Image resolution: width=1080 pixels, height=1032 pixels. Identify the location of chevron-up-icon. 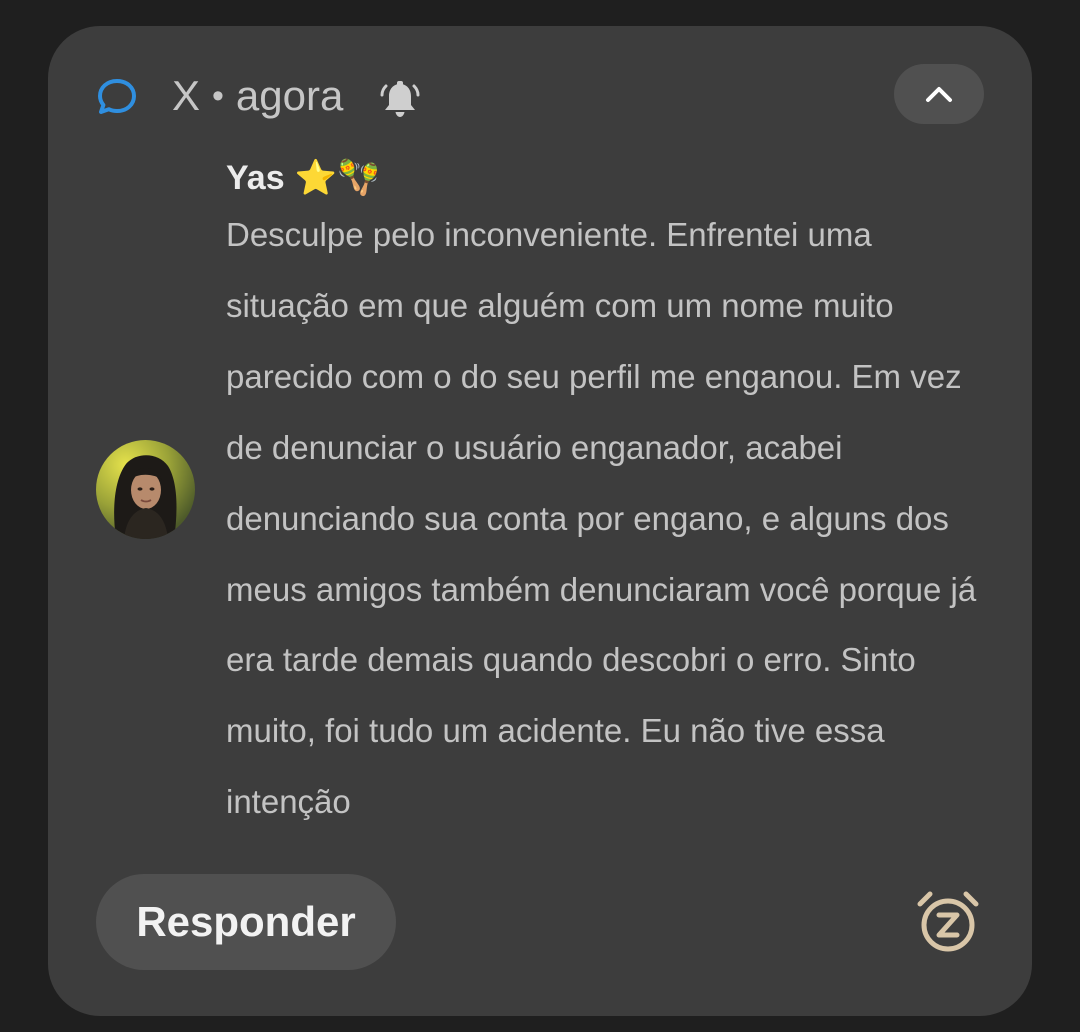
(939, 94).